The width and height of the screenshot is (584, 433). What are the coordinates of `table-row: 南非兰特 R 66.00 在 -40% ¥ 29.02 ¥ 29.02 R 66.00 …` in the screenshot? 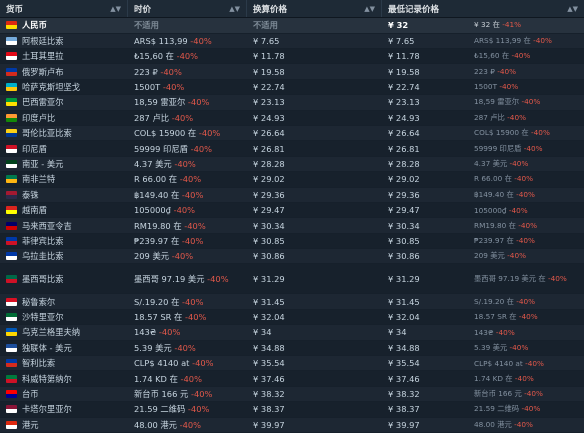 It's located at (292, 180).